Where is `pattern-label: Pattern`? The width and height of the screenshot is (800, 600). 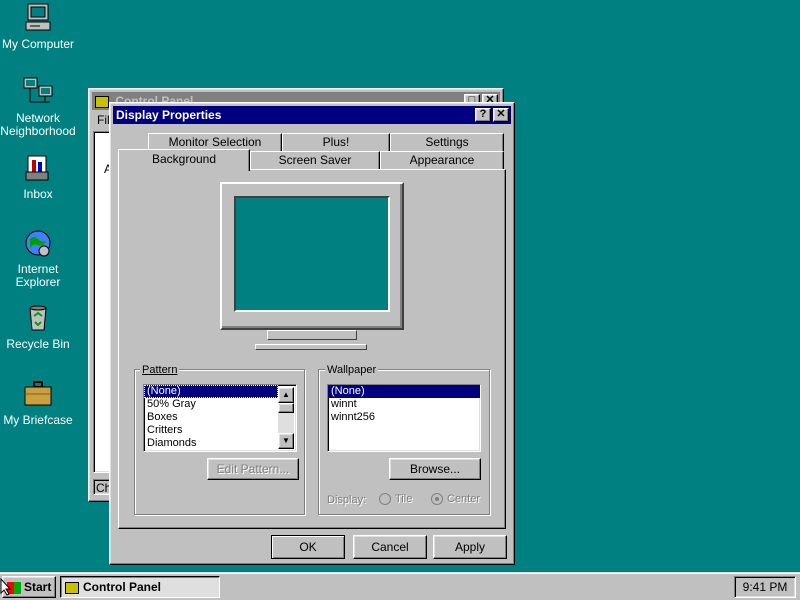 pattern-label: Pattern is located at coordinates (160, 370).